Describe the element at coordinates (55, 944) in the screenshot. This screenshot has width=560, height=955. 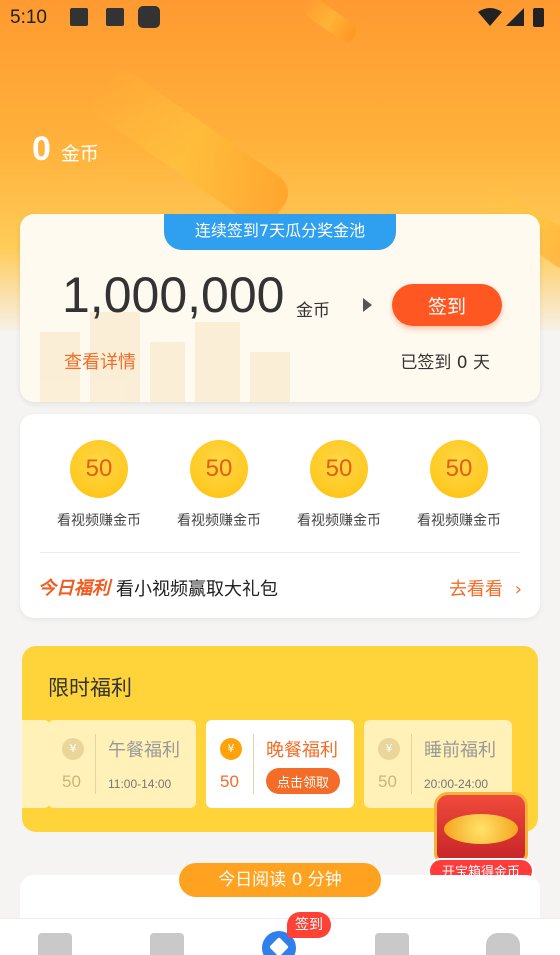
I see `nav-bookstore-icon` at that location.